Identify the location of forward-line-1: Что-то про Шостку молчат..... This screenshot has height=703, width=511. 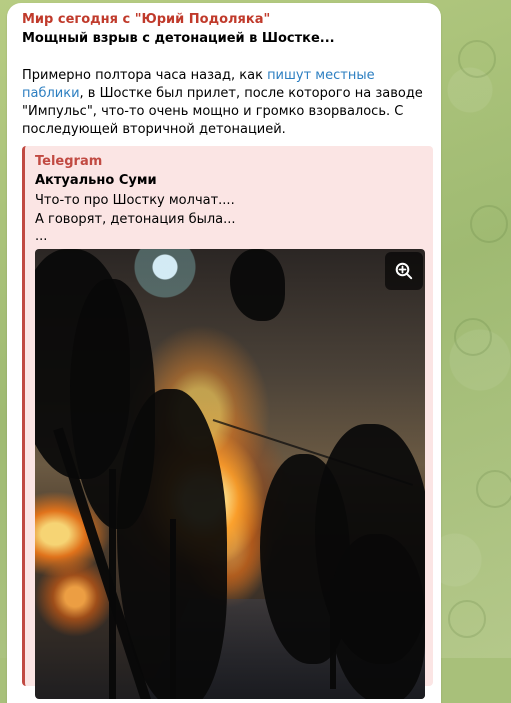
(135, 200).